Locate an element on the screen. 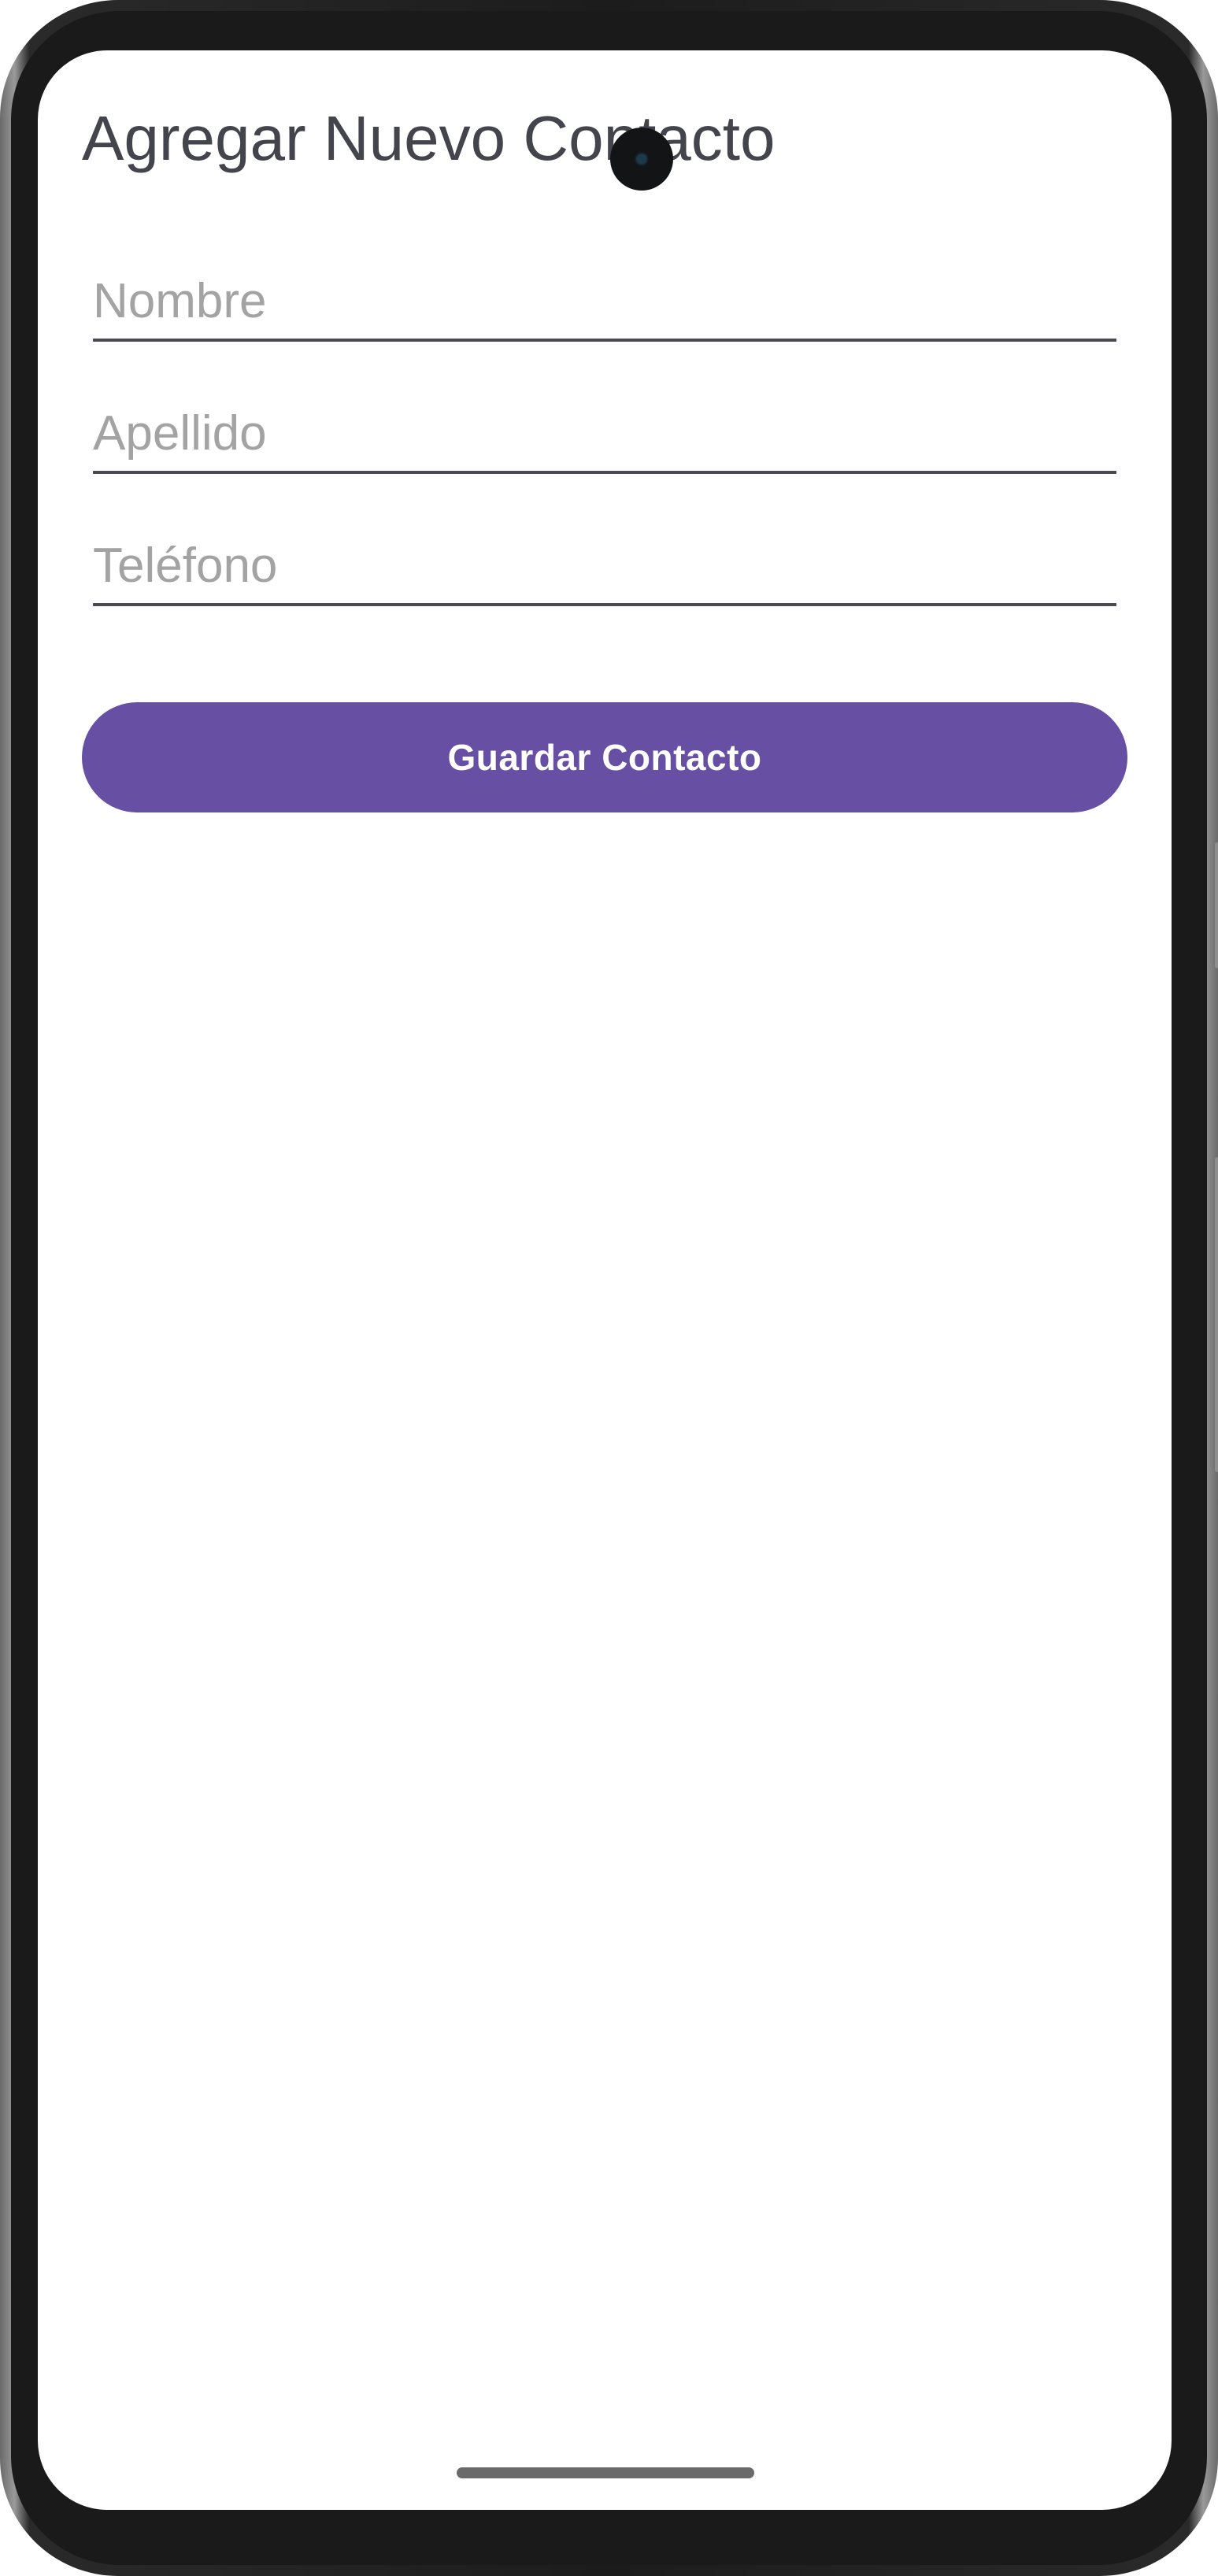 This screenshot has height=2576, width=1218. front-camera-icon is located at coordinates (641, 159).